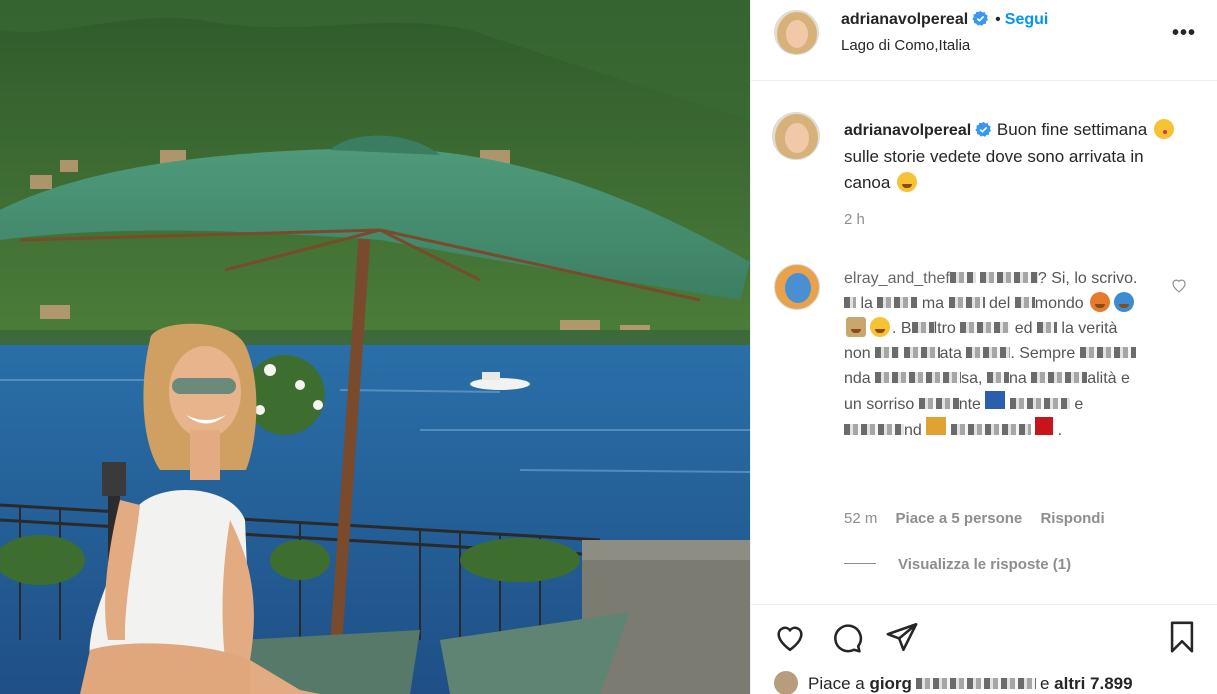 This screenshot has height=694, width=1217. Describe the element at coordinates (880, 327) in the screenshot. I see `heart-eyes-emoji-icon` at that location.